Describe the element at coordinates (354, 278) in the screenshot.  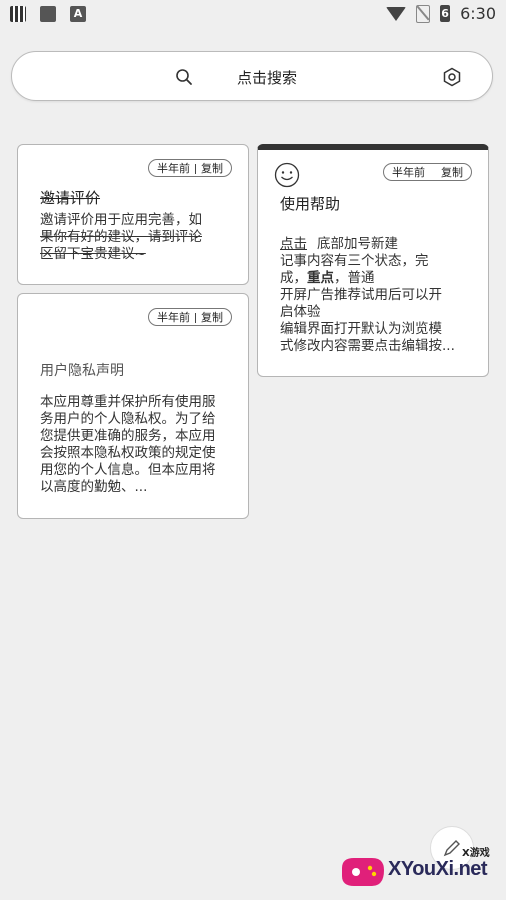
I see `note-body-text: ，普通` at that location.